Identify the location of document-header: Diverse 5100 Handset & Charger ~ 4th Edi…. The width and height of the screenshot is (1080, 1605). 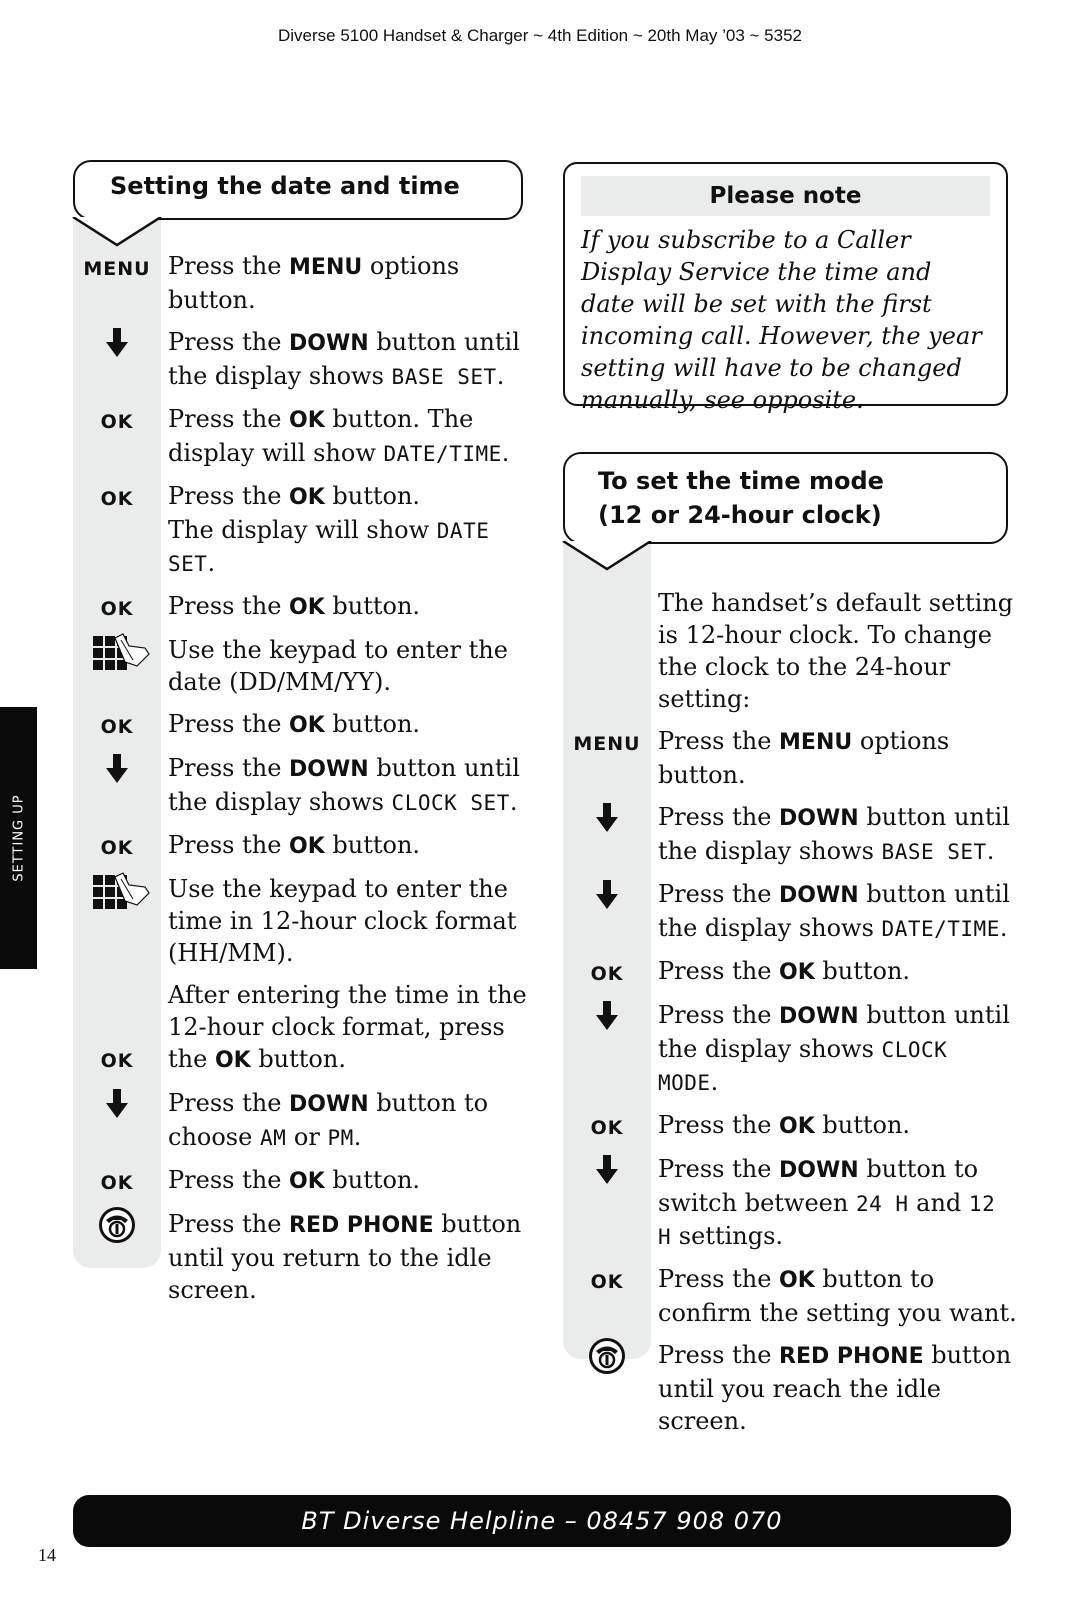
(540, 35).